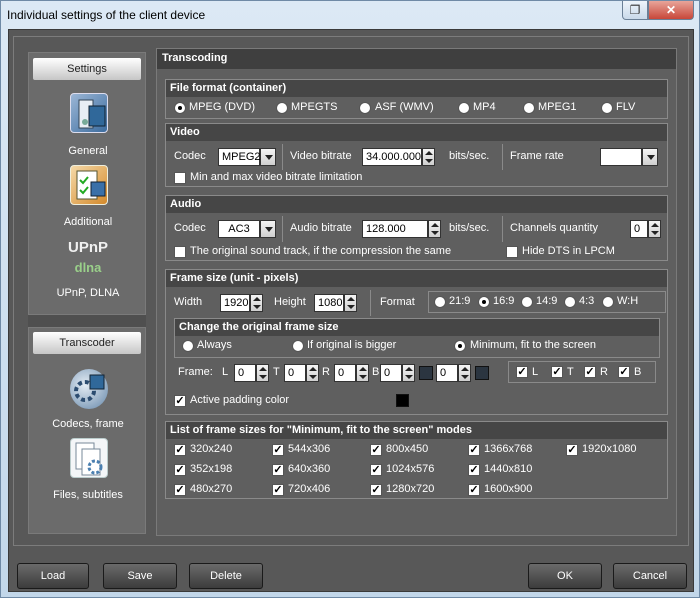 The width and height of the screenshot is (700, 598). What do you see at coordinates (140, 576) in the screenshot?
I see `save-button: Save` at bounding box center [140, 576].